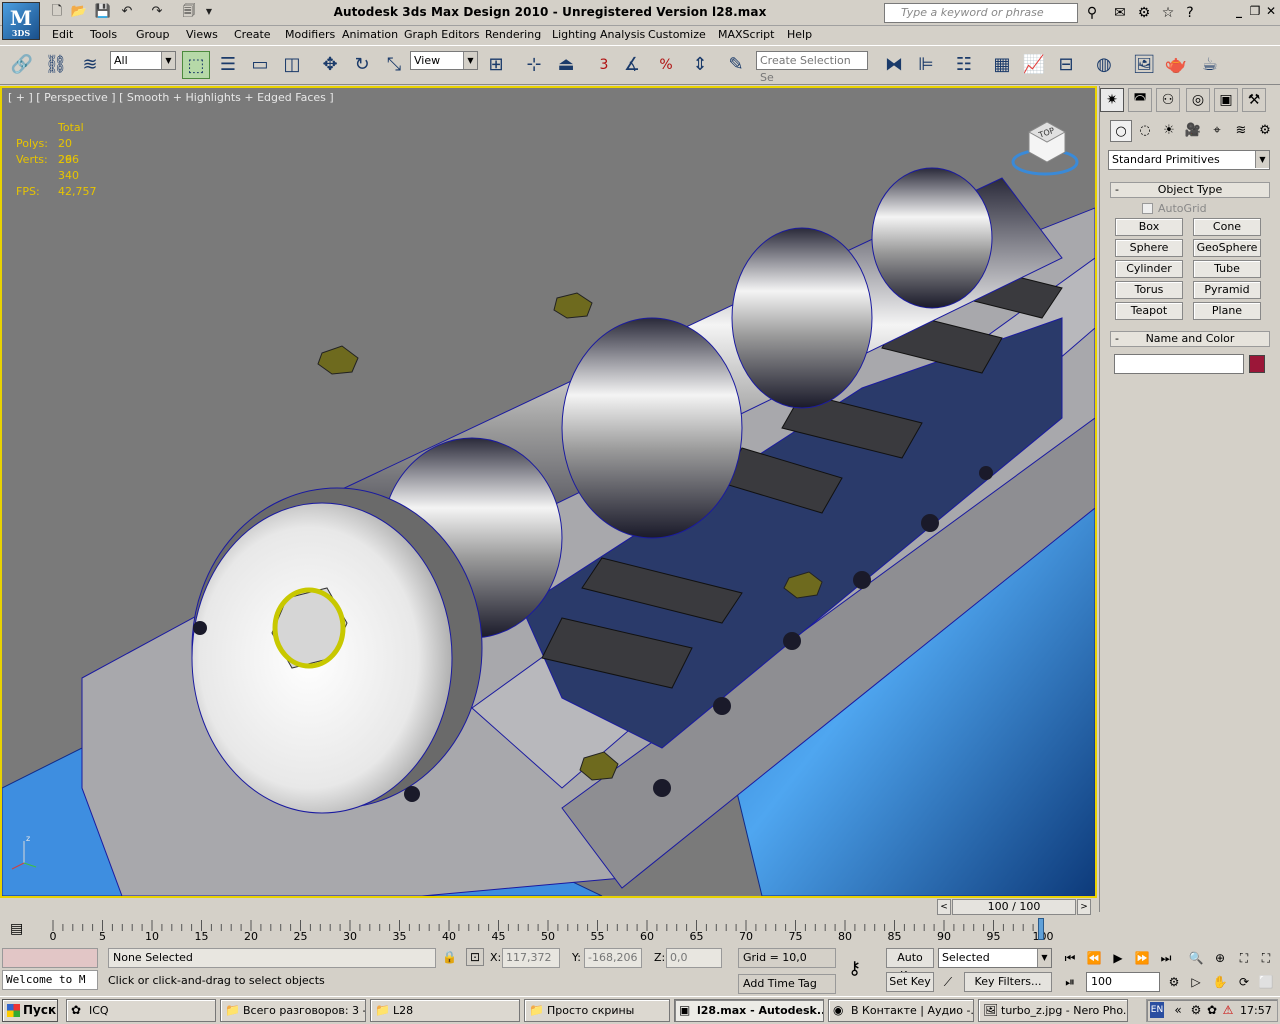 The width and height of the screenshot is (1280, 1024). What do you see at coordinates (1169, 131) in the screenshot?
I see `lights-icon: ☀` at bounding box center [1169, 131].